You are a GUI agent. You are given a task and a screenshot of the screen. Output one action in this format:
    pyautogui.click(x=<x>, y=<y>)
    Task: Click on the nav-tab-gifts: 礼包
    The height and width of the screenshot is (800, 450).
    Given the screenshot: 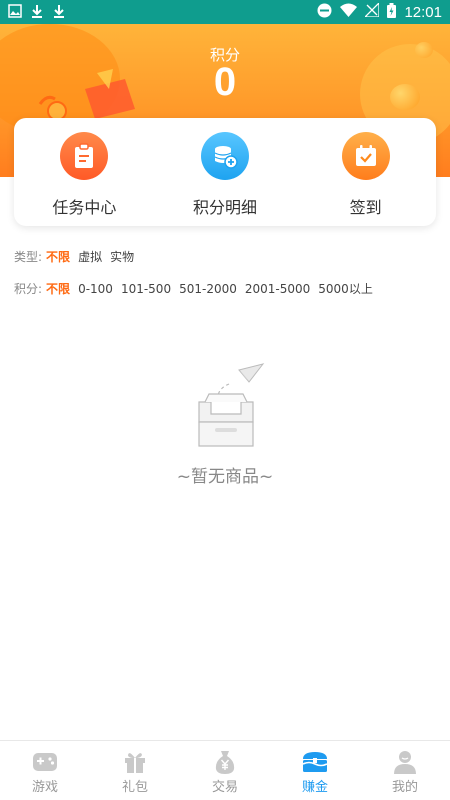 What is the action you would take?
    pyautogui.click(x=135, y=770)
    